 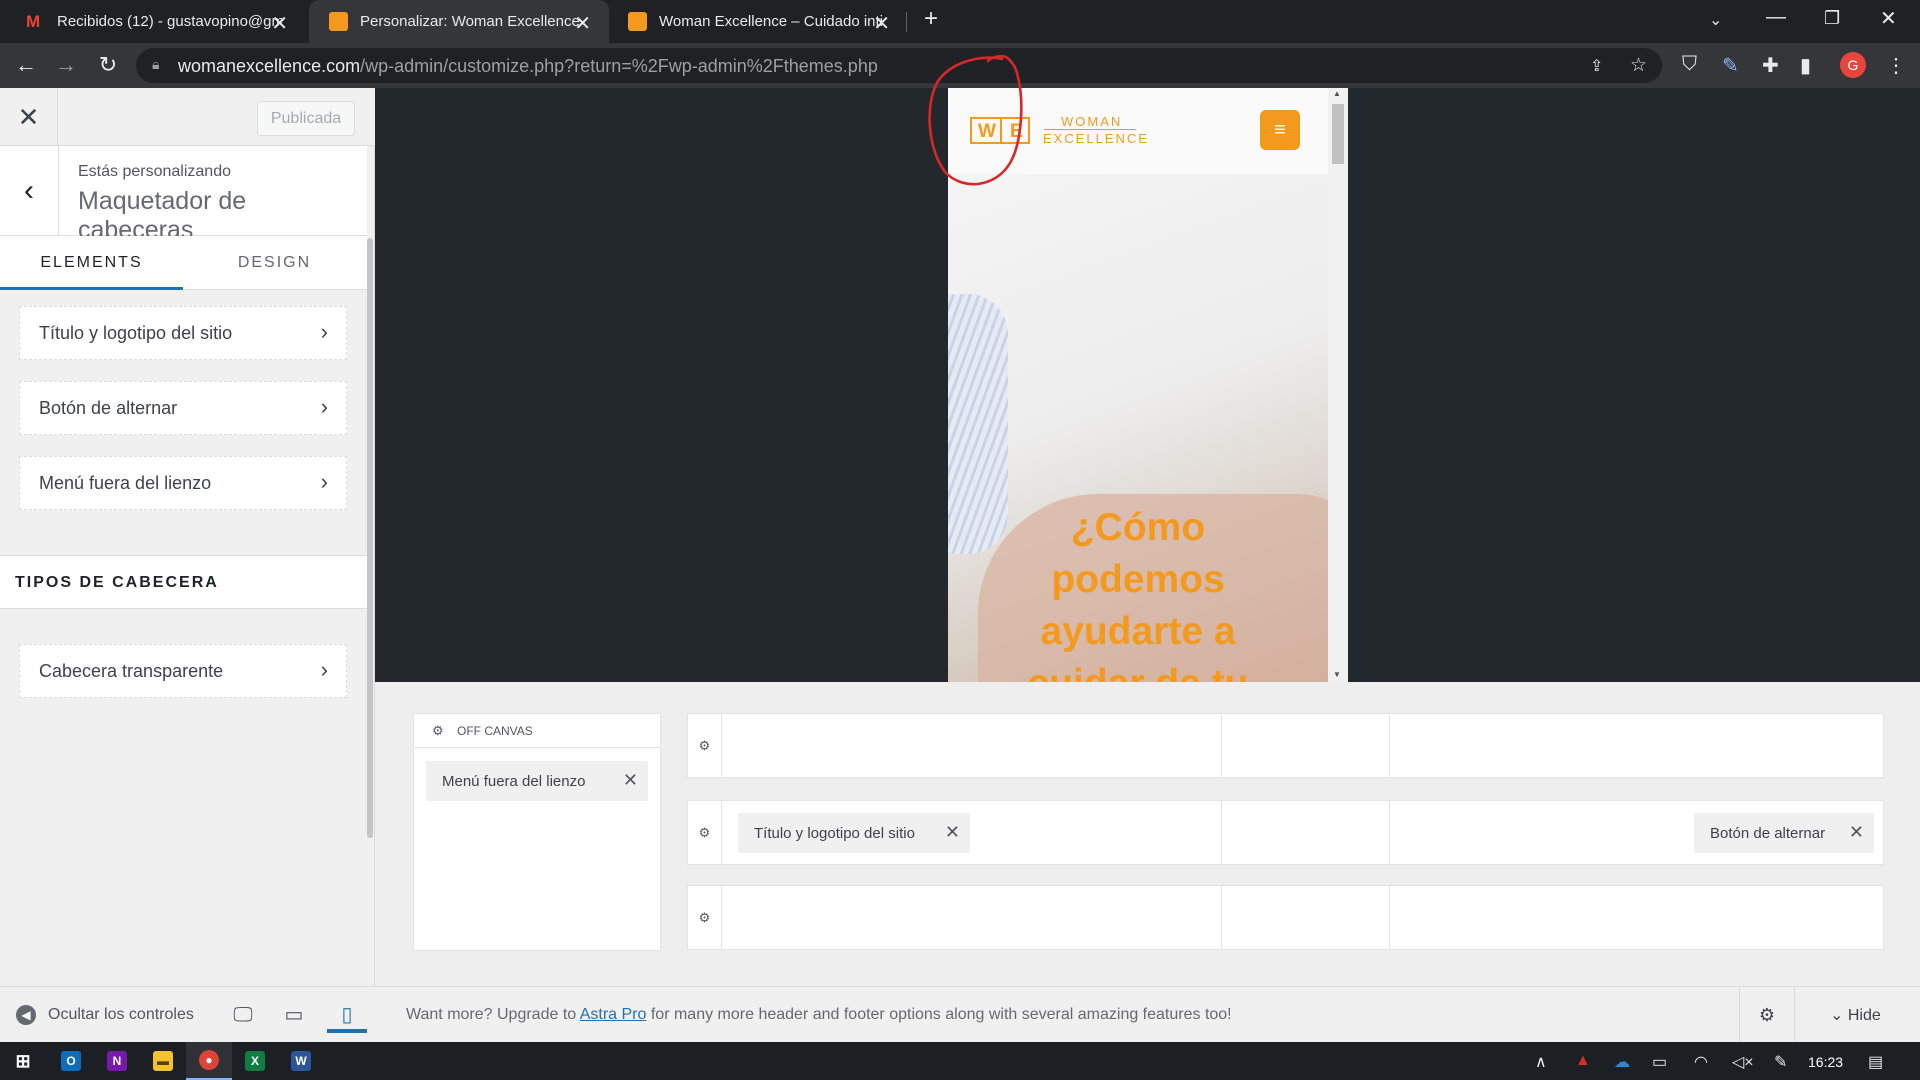 What do you see at coordinates (1337, 674) in the screenshot?
I see `scroll-down-icon: ▼` at bounding box center [1337, 674].